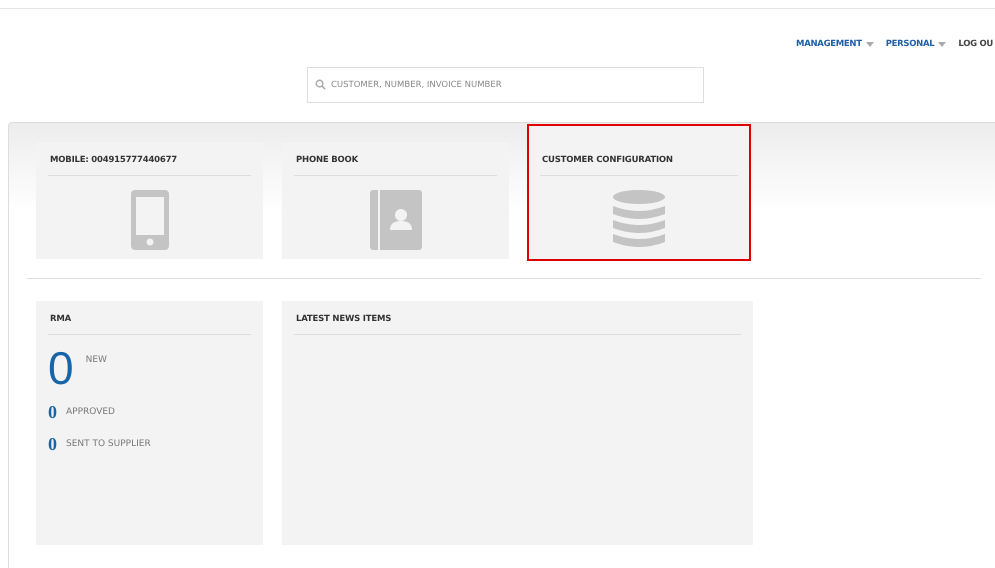 This screenshot has height=568, width=995. I want to click on nav-link: PERSONAL, so click(916, 44).